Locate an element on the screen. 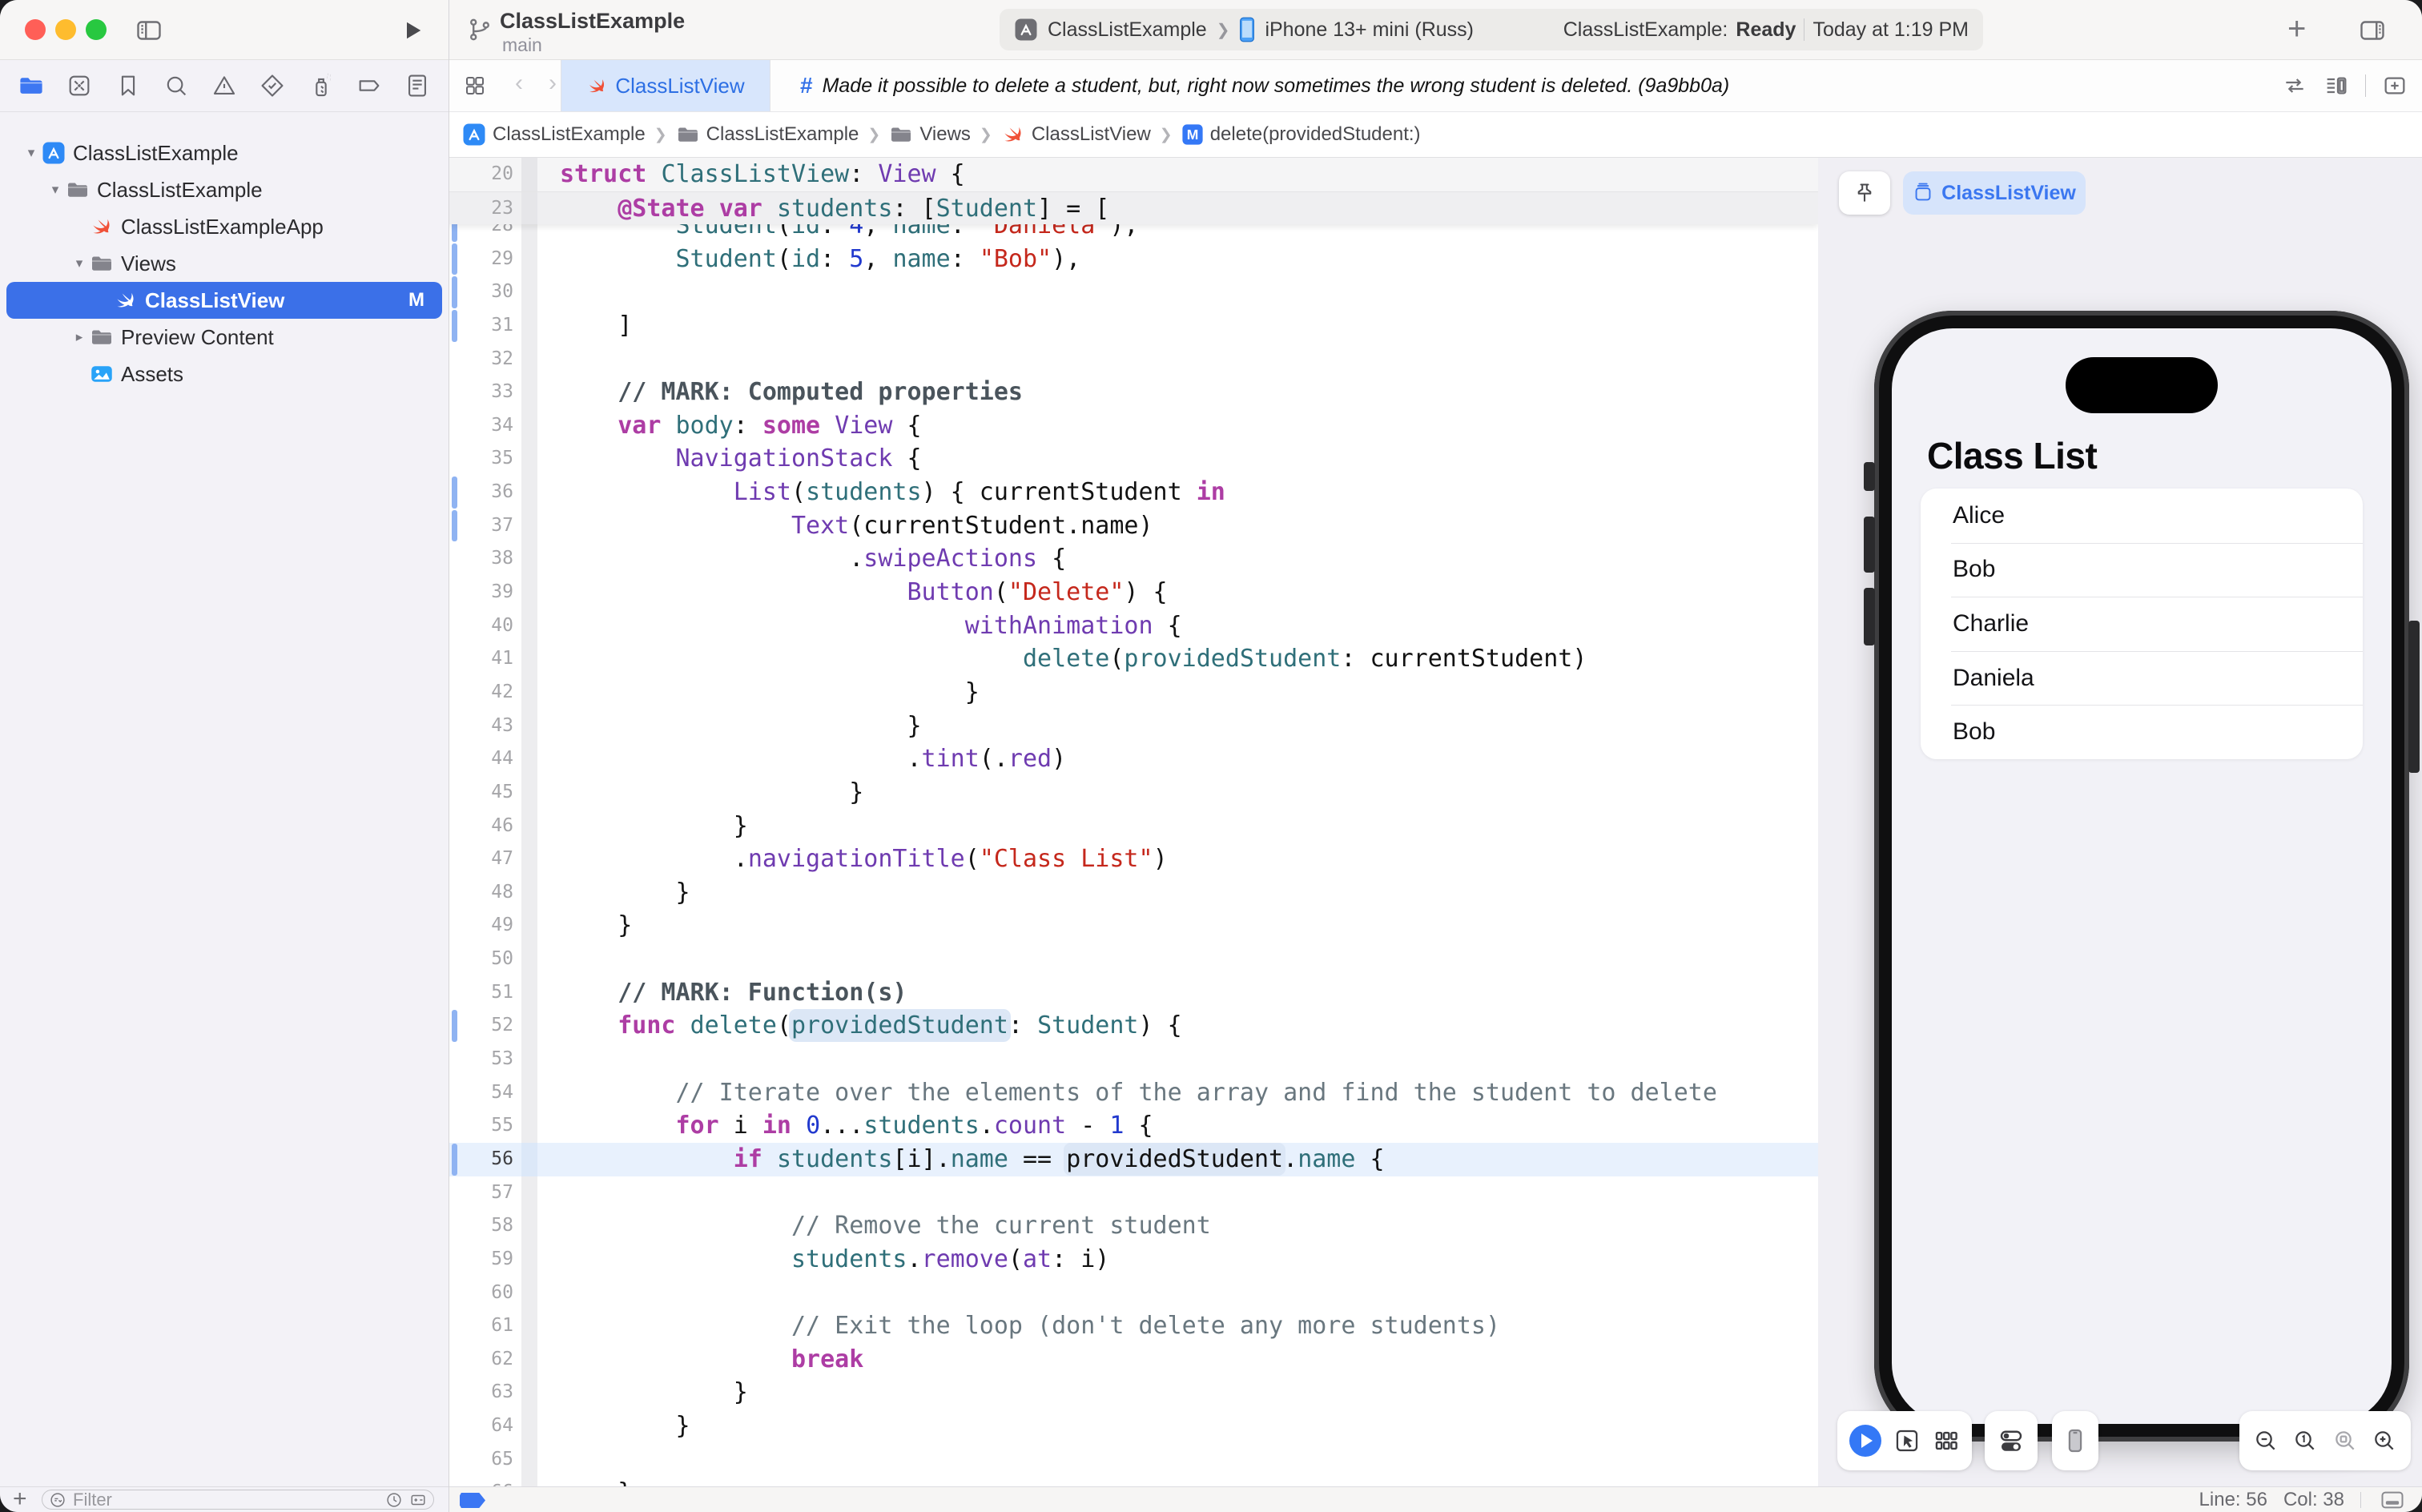 The width and height of the screenshot is (2422, 1512). code-line-65: 65 is located at coordinates (1133, 1459).